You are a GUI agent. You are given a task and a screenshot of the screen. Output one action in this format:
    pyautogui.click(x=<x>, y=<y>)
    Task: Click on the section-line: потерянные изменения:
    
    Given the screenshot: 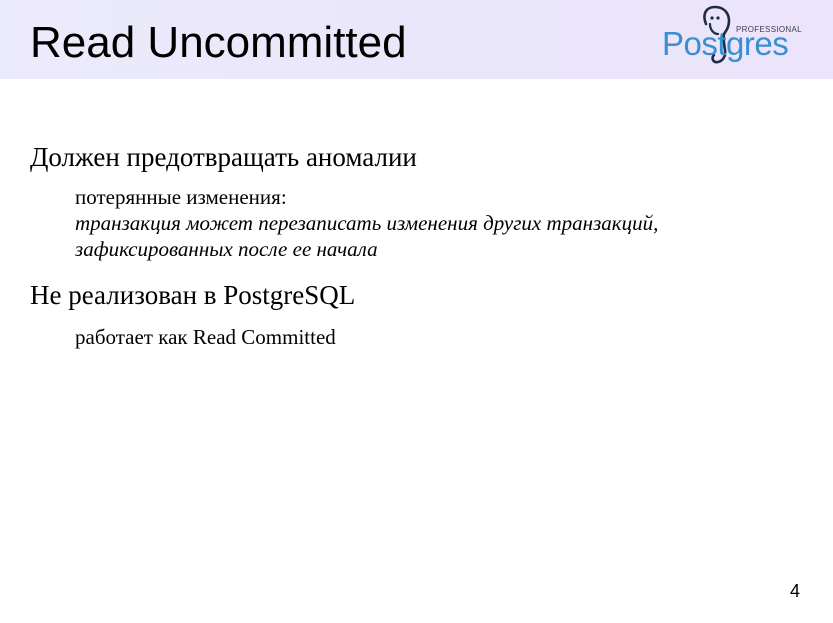 What is the action you would take?
    pyautogui.click(x=181, y=197)
    